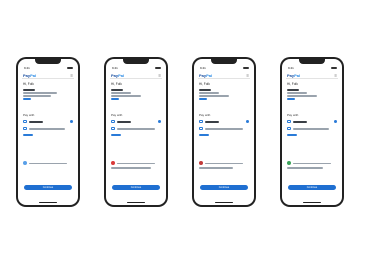  I want to click on phone-mockup-4: 9:41 PayPal ☰ Hi, Folk Pay with Continue, so click(312, 132).